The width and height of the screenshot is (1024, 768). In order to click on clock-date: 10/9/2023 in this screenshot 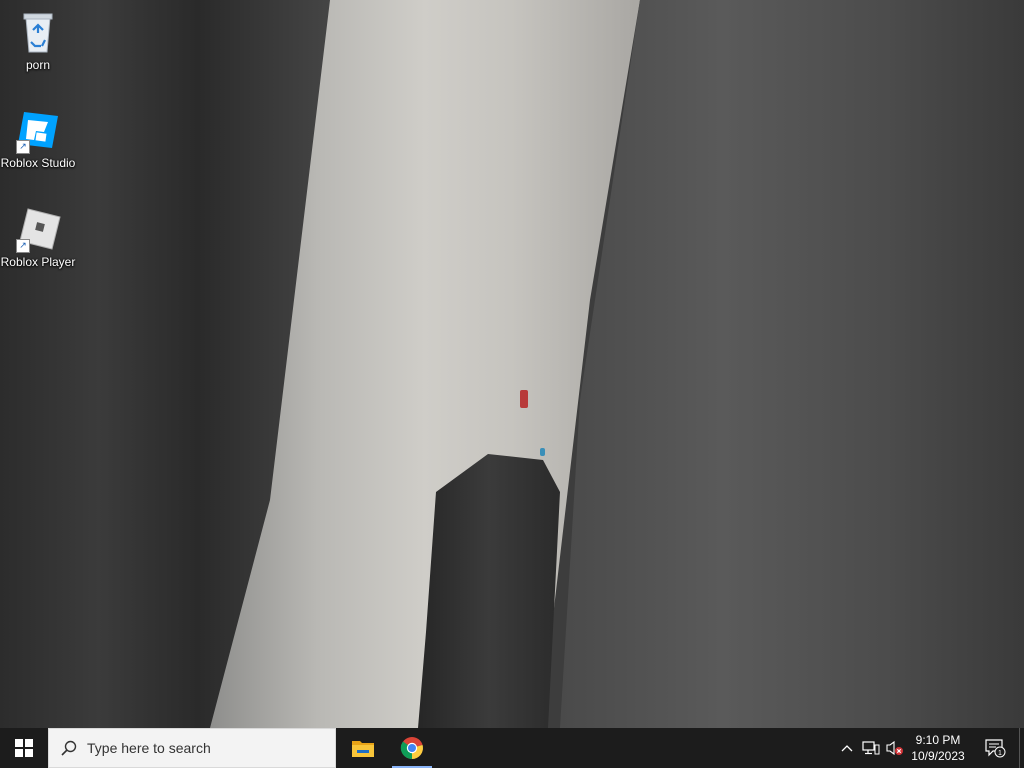, I will do `click(938, 756)`.